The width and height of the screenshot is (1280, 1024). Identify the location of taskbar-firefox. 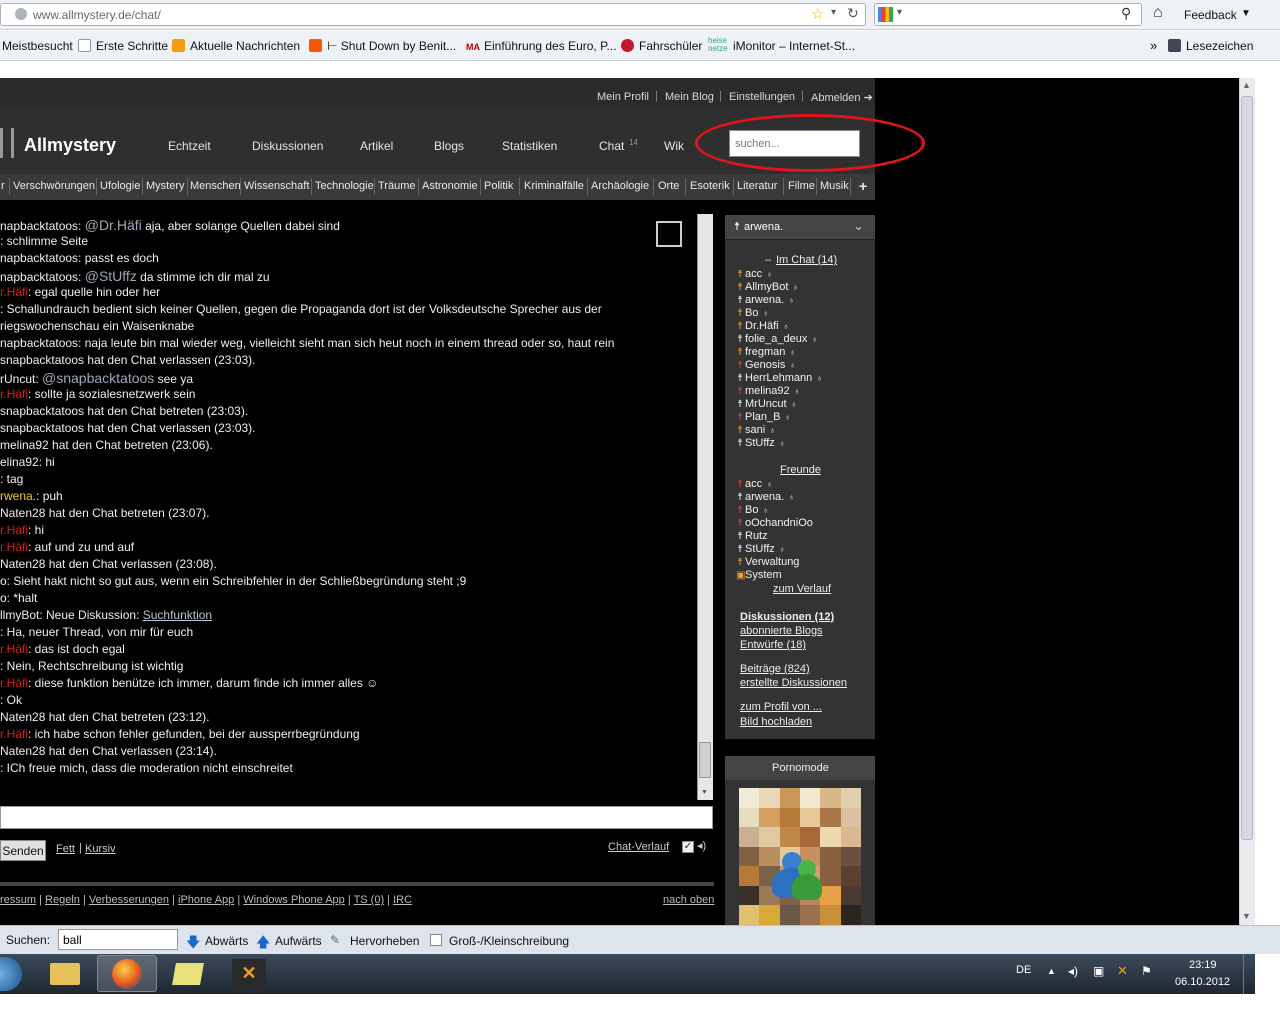
(127, 973).